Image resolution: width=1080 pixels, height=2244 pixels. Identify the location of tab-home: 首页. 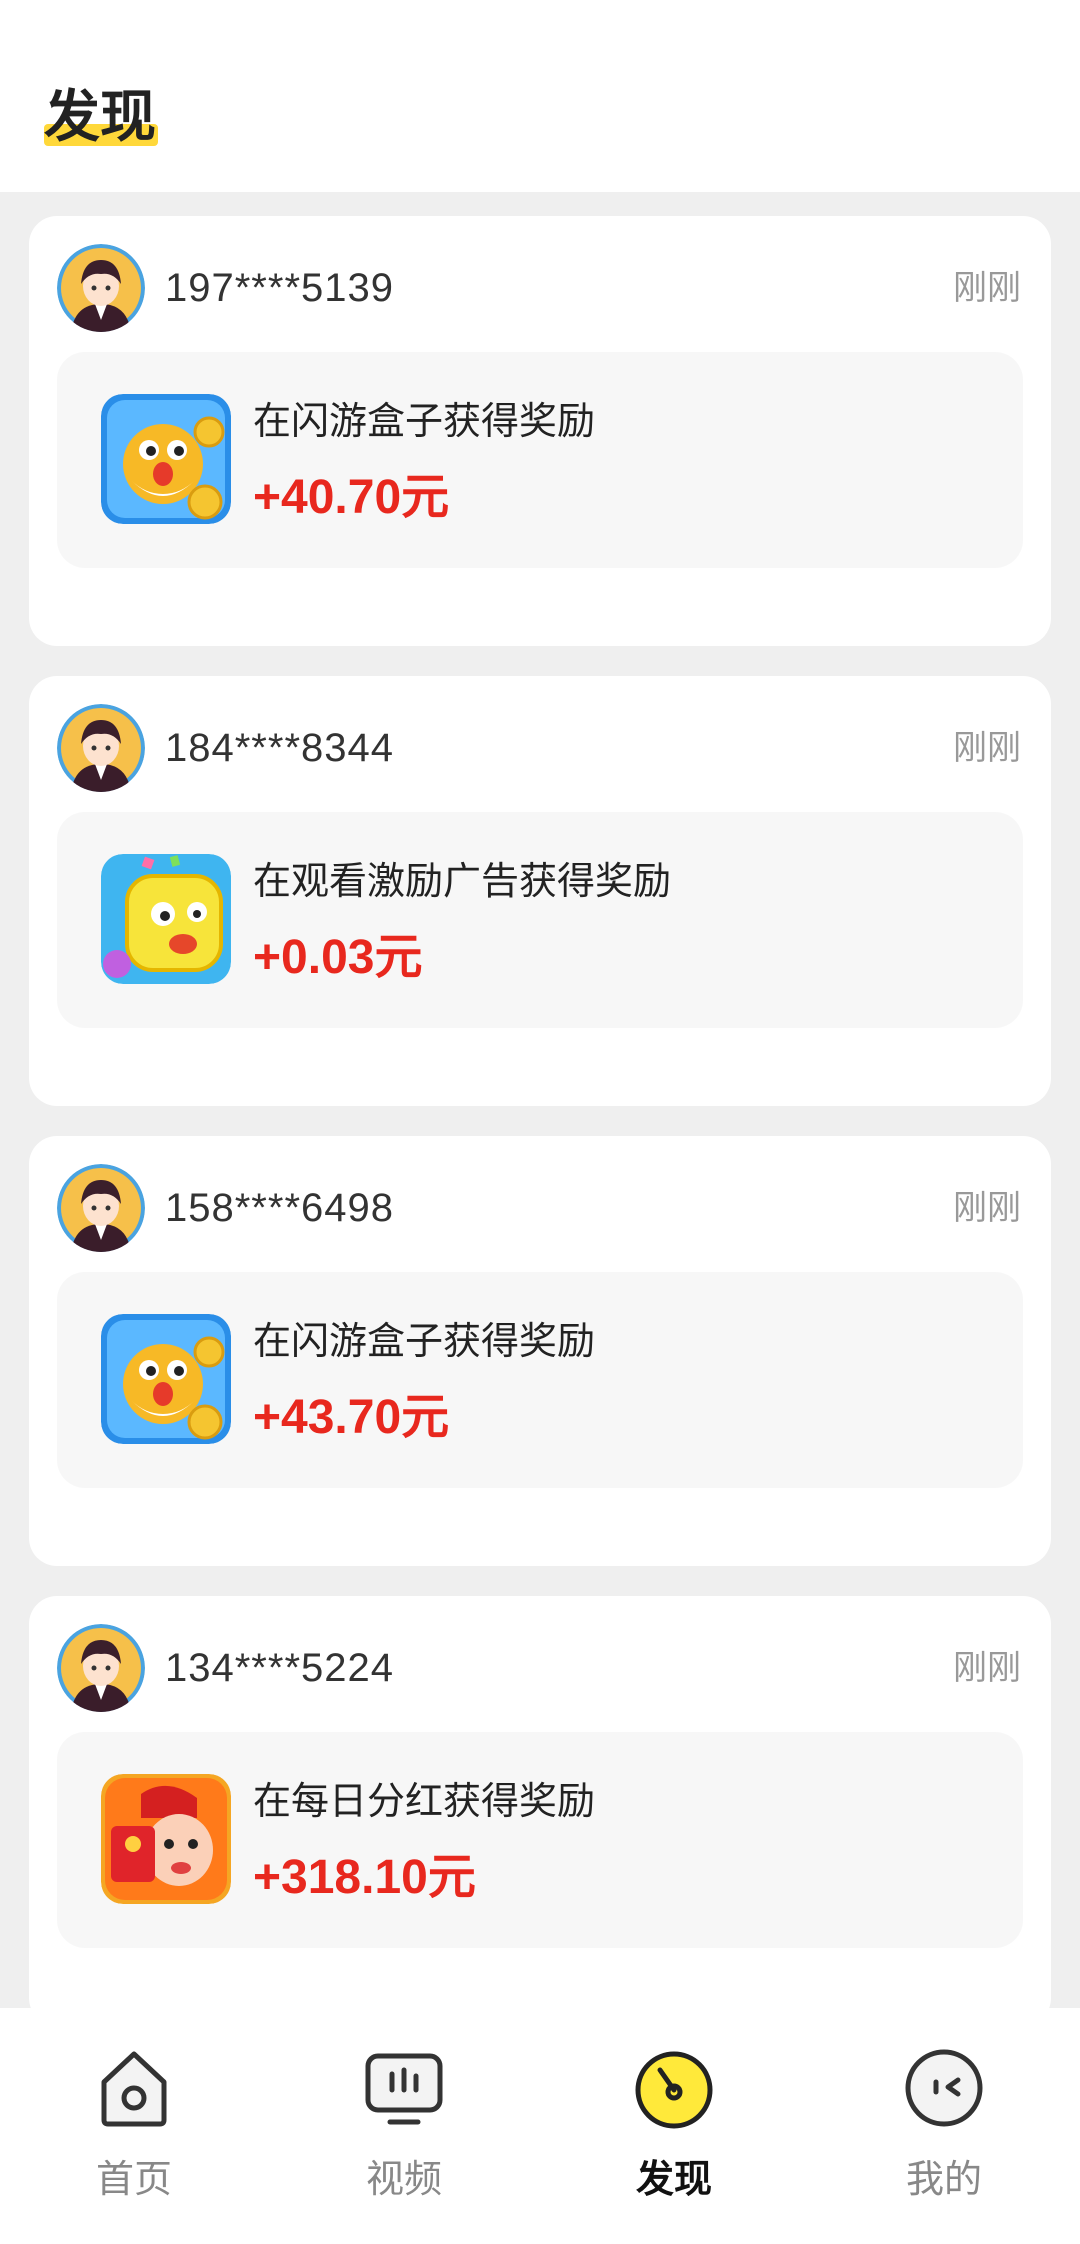
(134, 2126).